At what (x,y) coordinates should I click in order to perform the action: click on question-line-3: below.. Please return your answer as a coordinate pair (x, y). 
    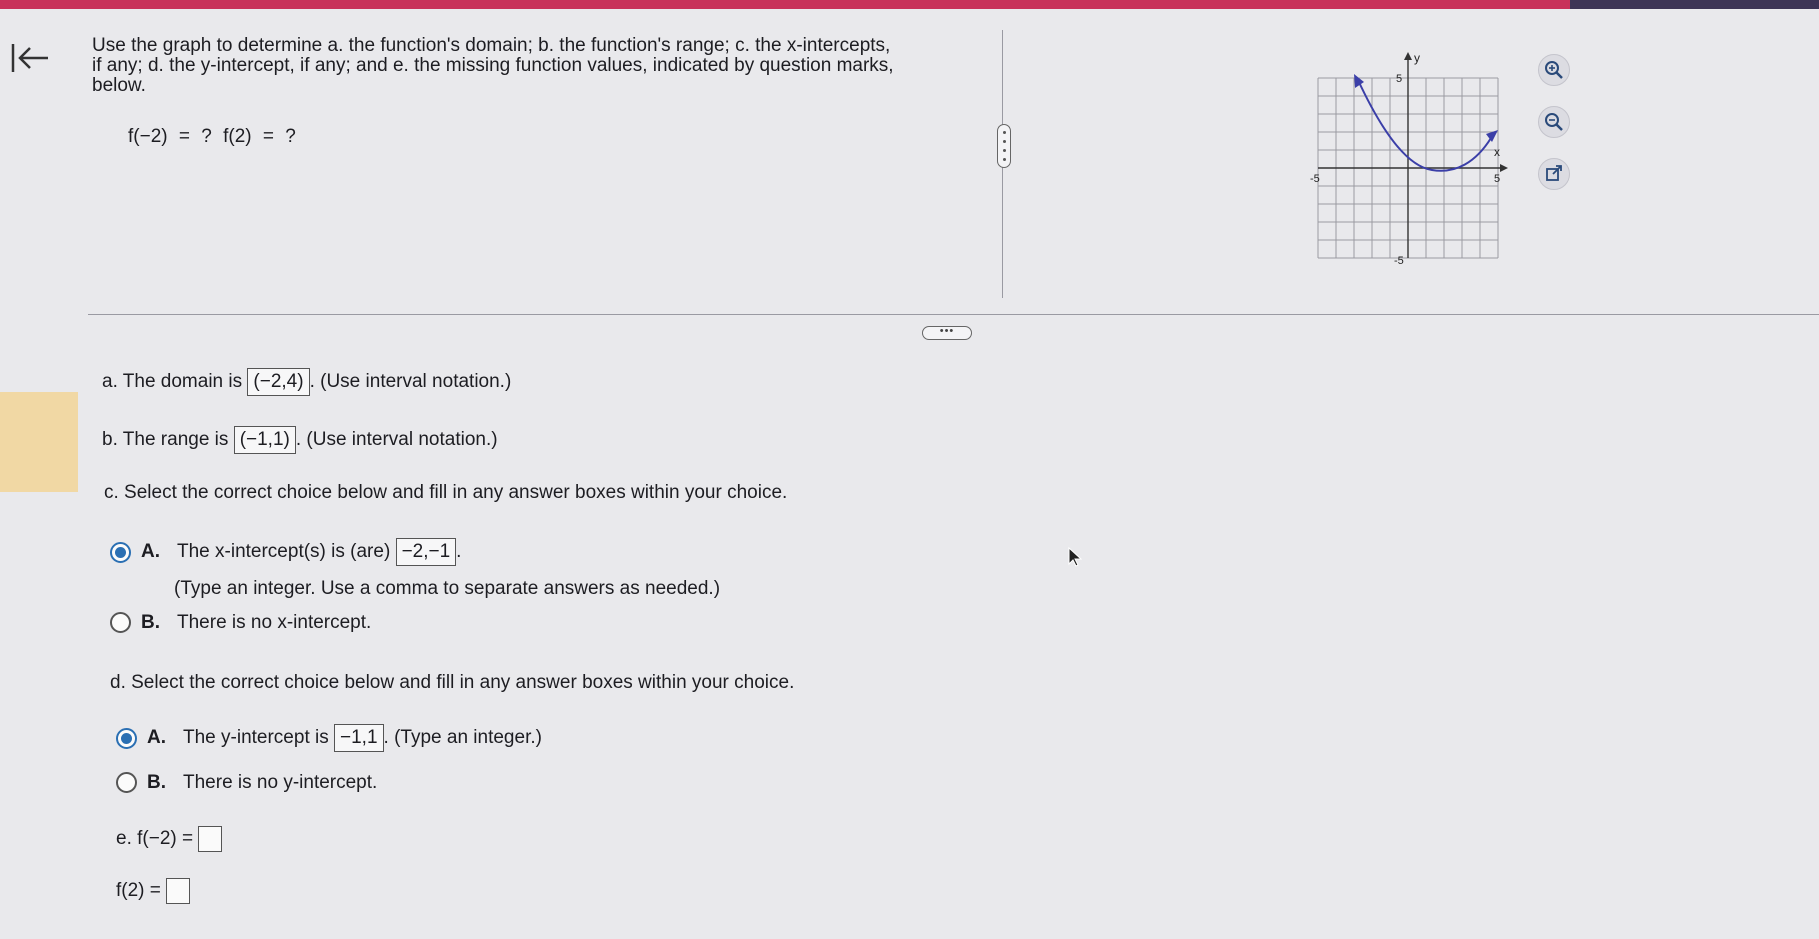
    Looking at the image, I should click on (119, 85).